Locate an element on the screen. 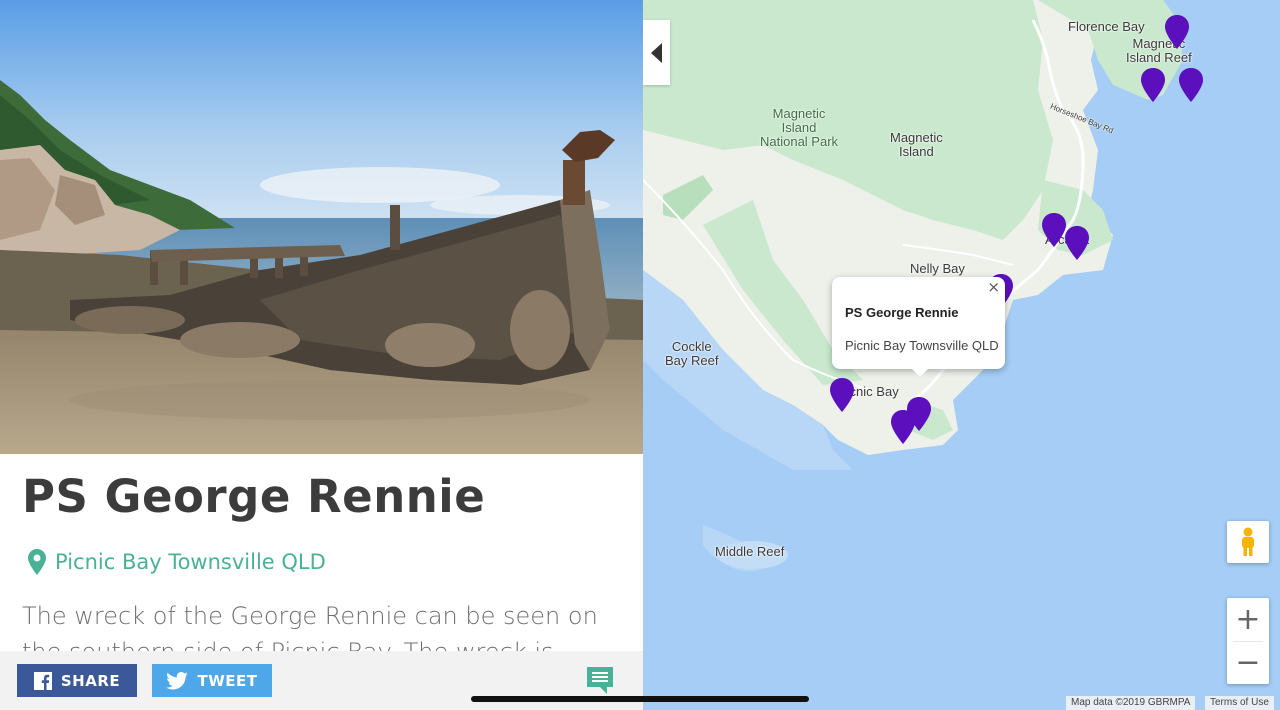  place-national-park: Magnetic Island National Park is located at coordinates (799, 127).